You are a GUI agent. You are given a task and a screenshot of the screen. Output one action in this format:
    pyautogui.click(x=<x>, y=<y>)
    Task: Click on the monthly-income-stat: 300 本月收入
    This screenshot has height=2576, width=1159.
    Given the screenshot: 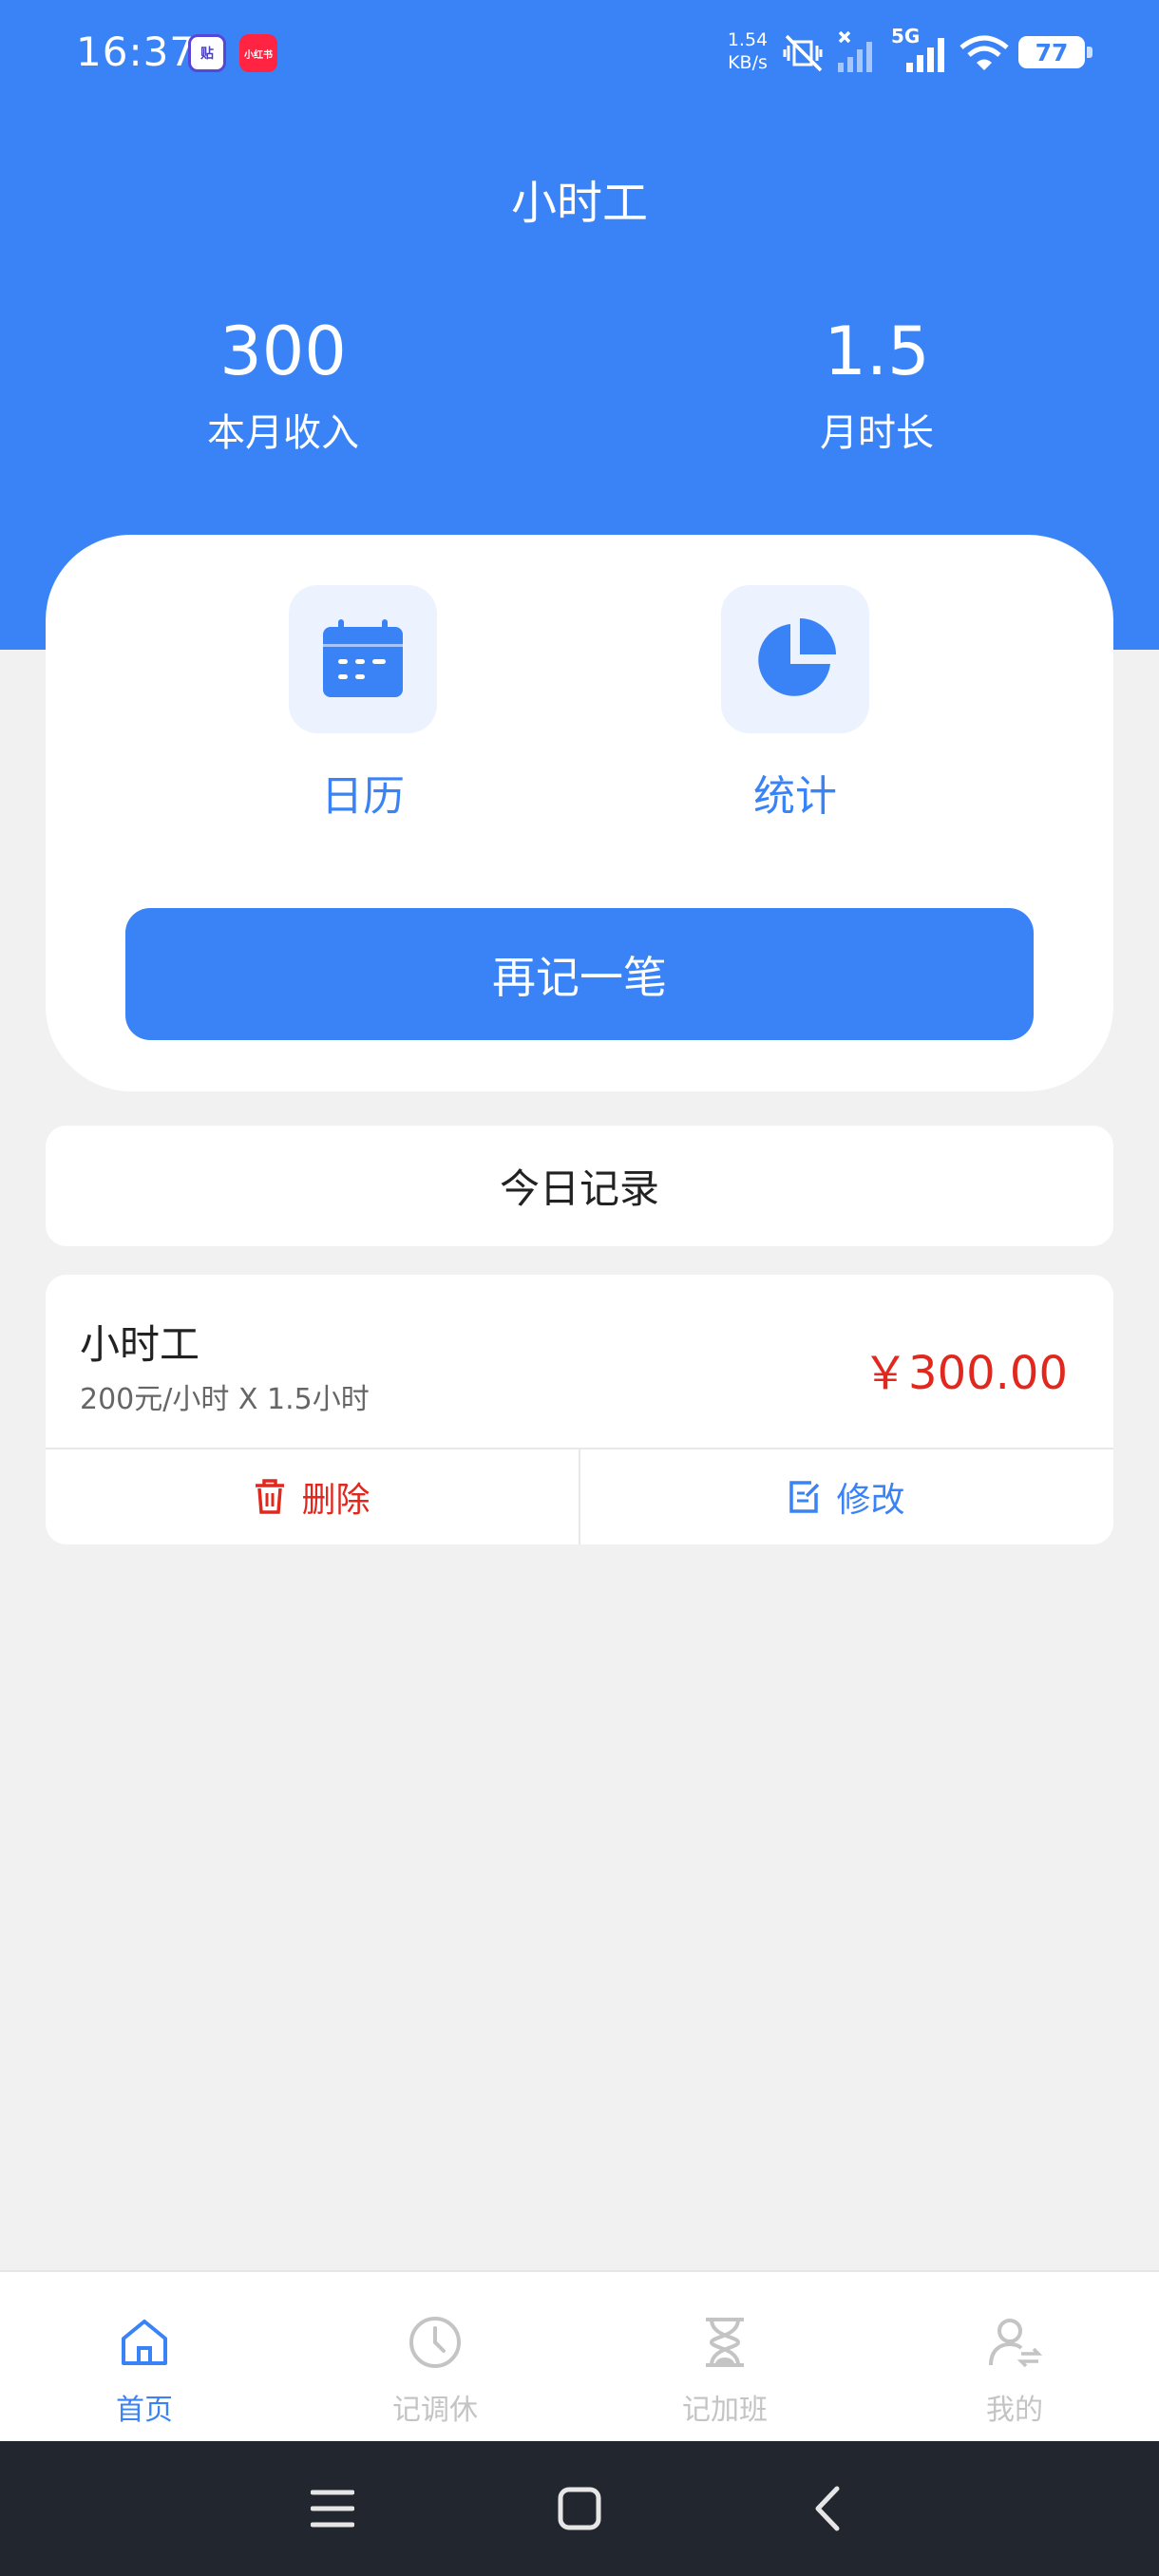 What is the action you would take?
    pyautogui.click(x=283, y=383)
    